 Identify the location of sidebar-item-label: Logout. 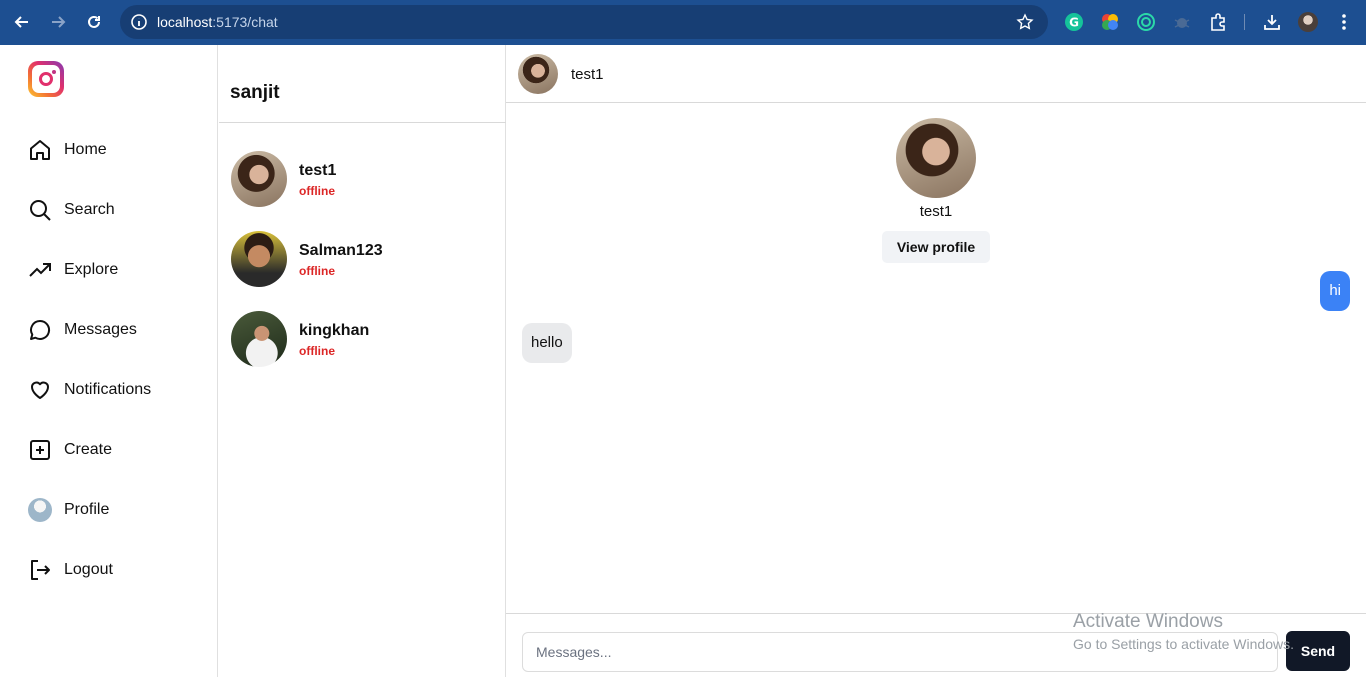
(88, 569).